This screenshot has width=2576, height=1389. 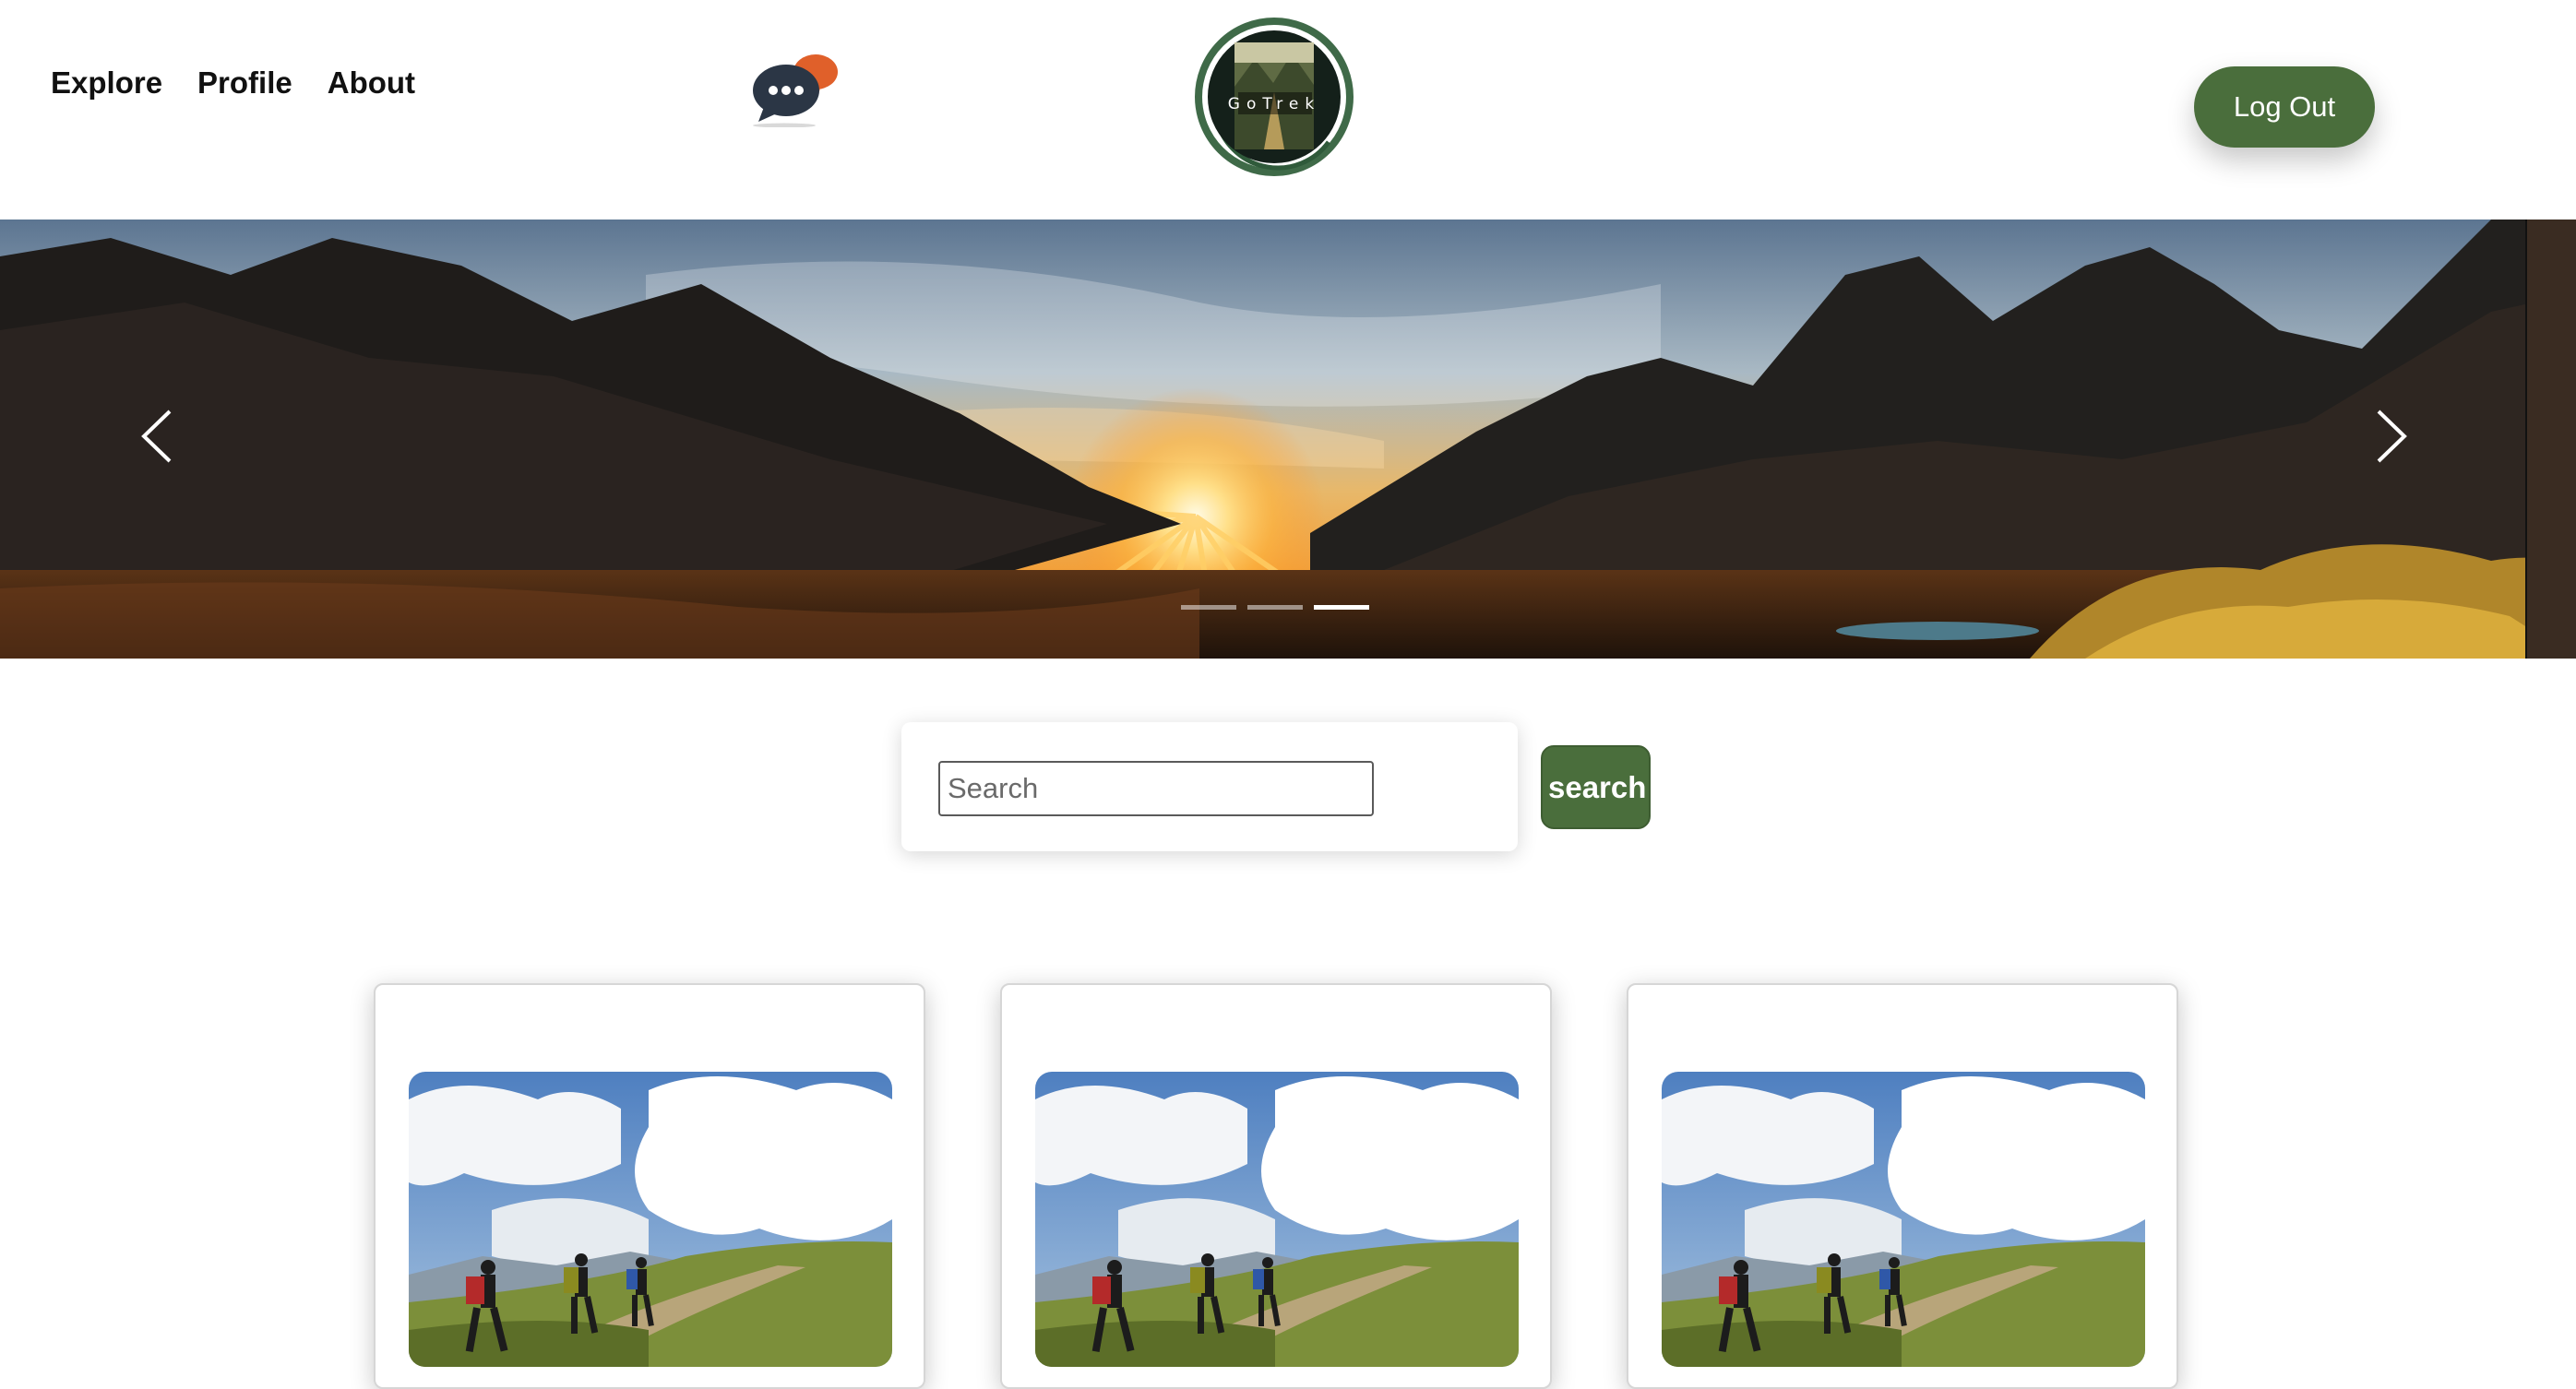 What do you see at coordinates (107, 83) in the screenshot?
I see `nav-link-explore: Explore` at bounding box center [107, 83].